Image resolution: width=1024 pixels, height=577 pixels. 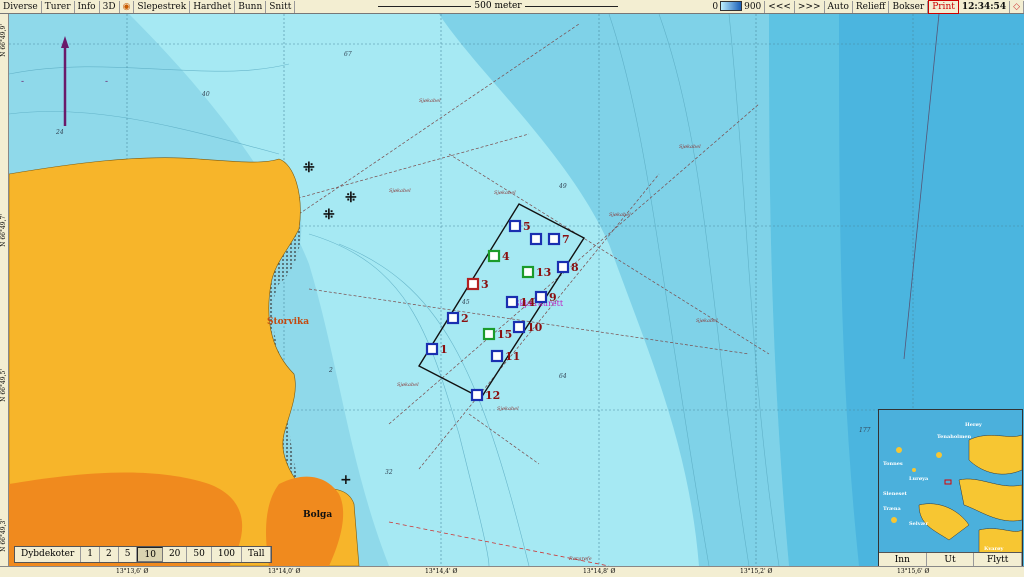 What do you see at coordinates (535, 327) in the screenshot?
I see `station-label: 10` at bounding box center [535, 327].